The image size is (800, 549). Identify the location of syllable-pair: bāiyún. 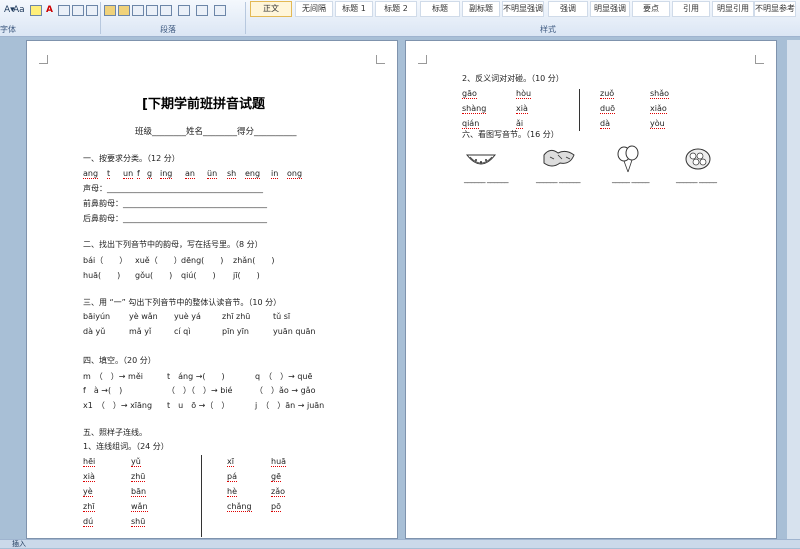
(97, 316).